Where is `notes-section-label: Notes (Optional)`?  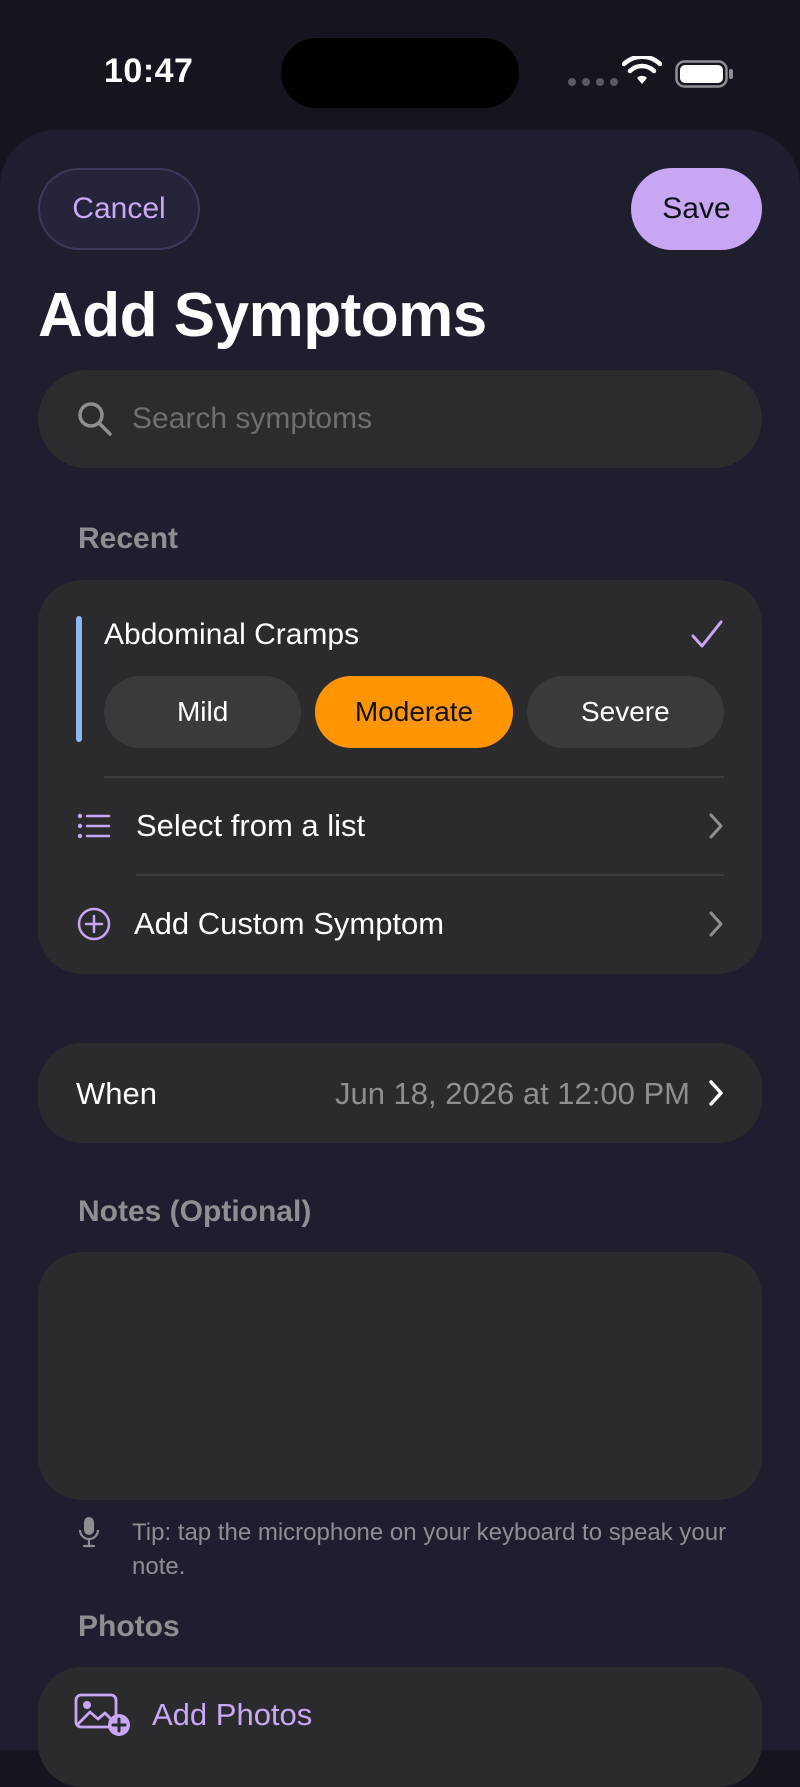 notes-section-label: Notes (Optional) is located at coordinates (195, 1211).